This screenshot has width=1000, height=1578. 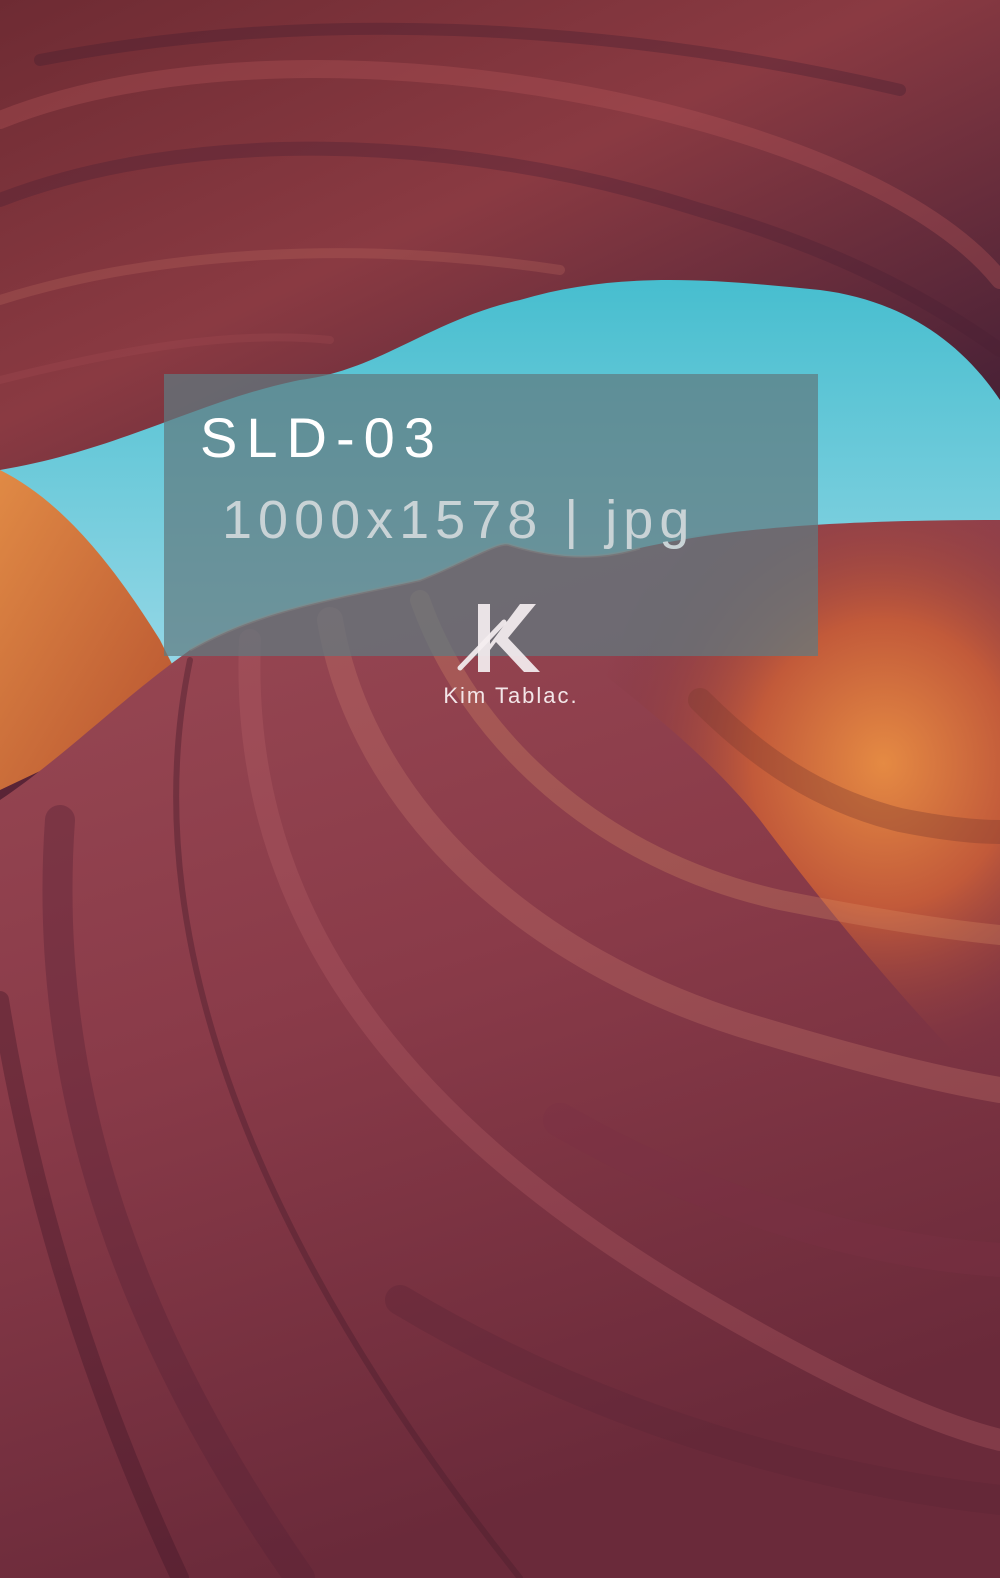 I want to click on watermark-meta: 1000x1578 | jpg, so click(x=459, y=520).